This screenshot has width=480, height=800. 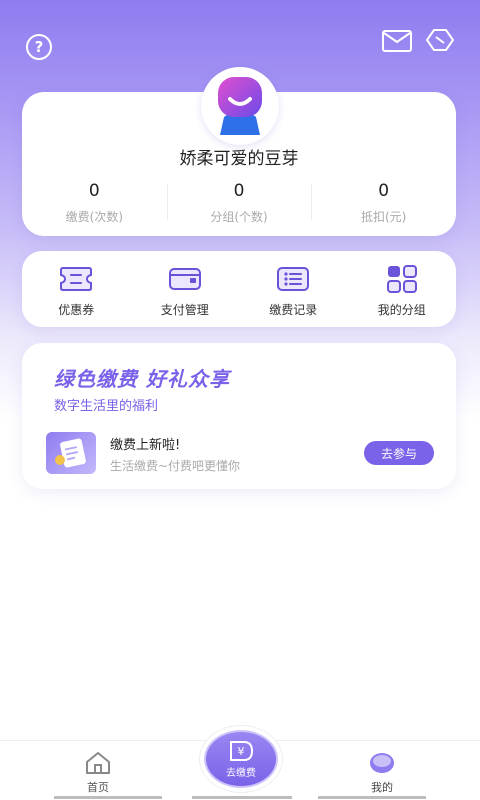 I want to click on menu-label: 缴费记录, so click(x=293, y=310).